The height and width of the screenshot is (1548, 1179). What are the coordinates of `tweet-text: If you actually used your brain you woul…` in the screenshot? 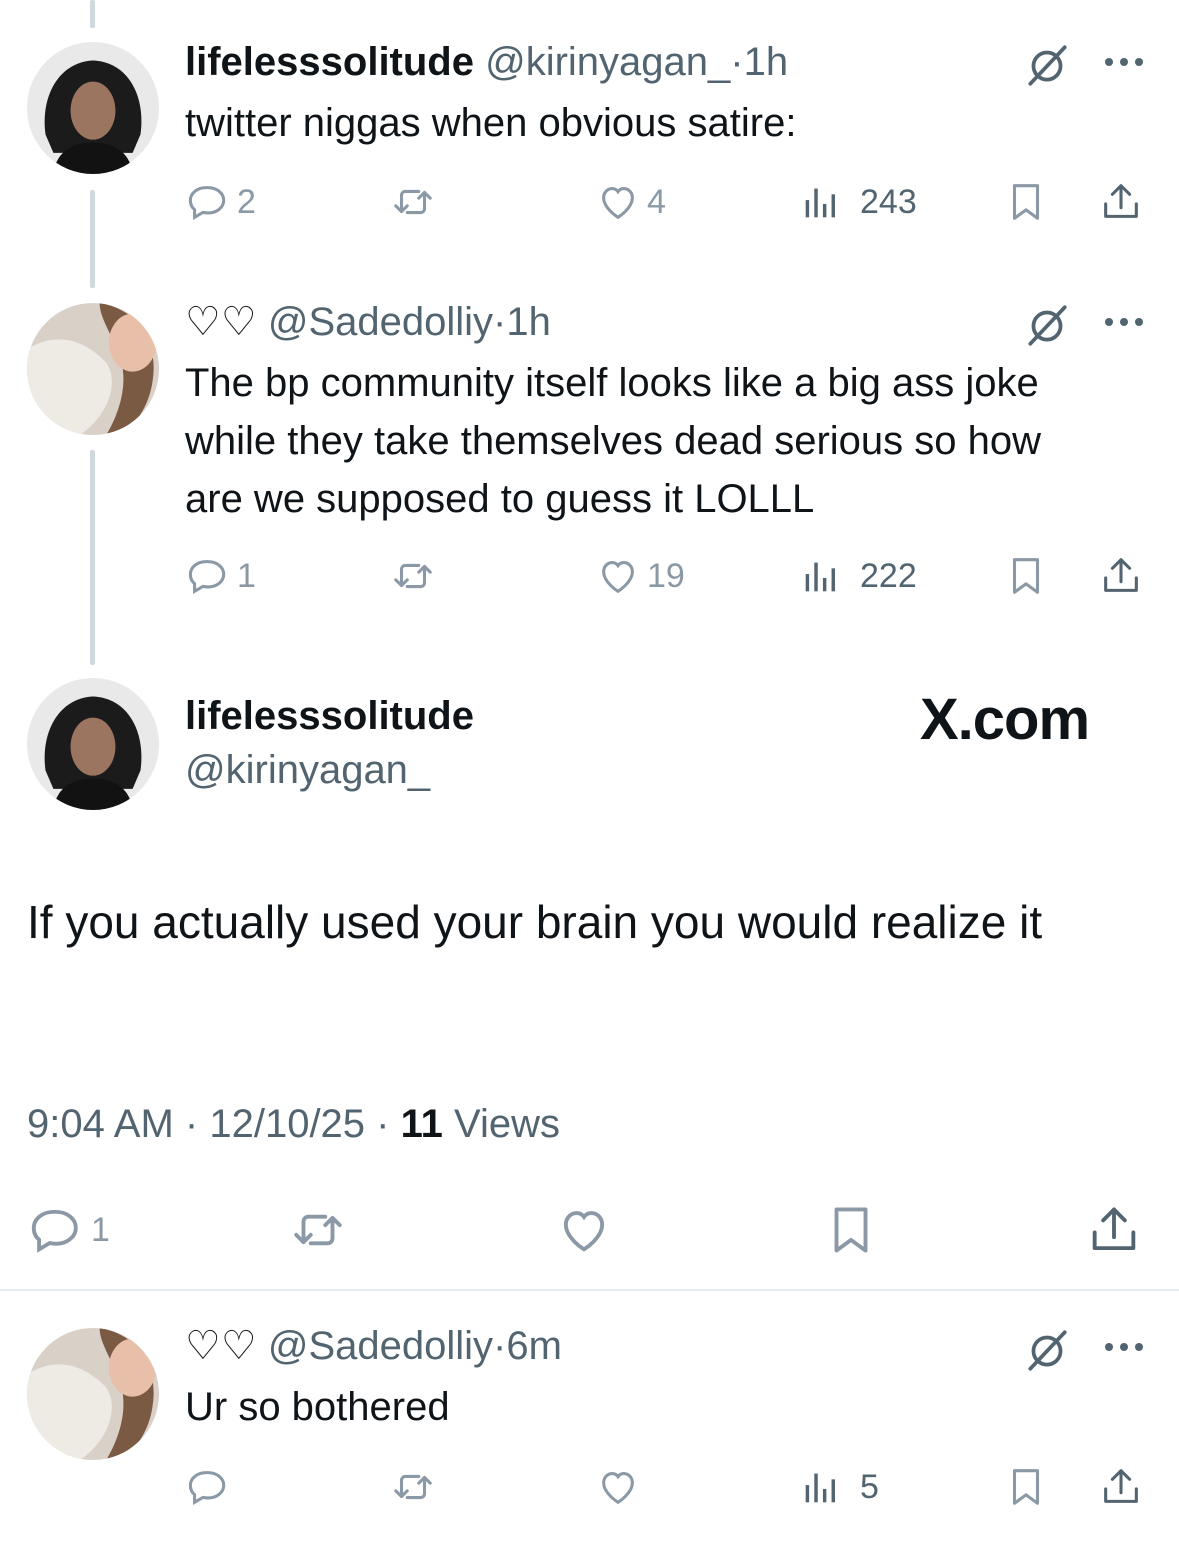 It's located at (535, 922).